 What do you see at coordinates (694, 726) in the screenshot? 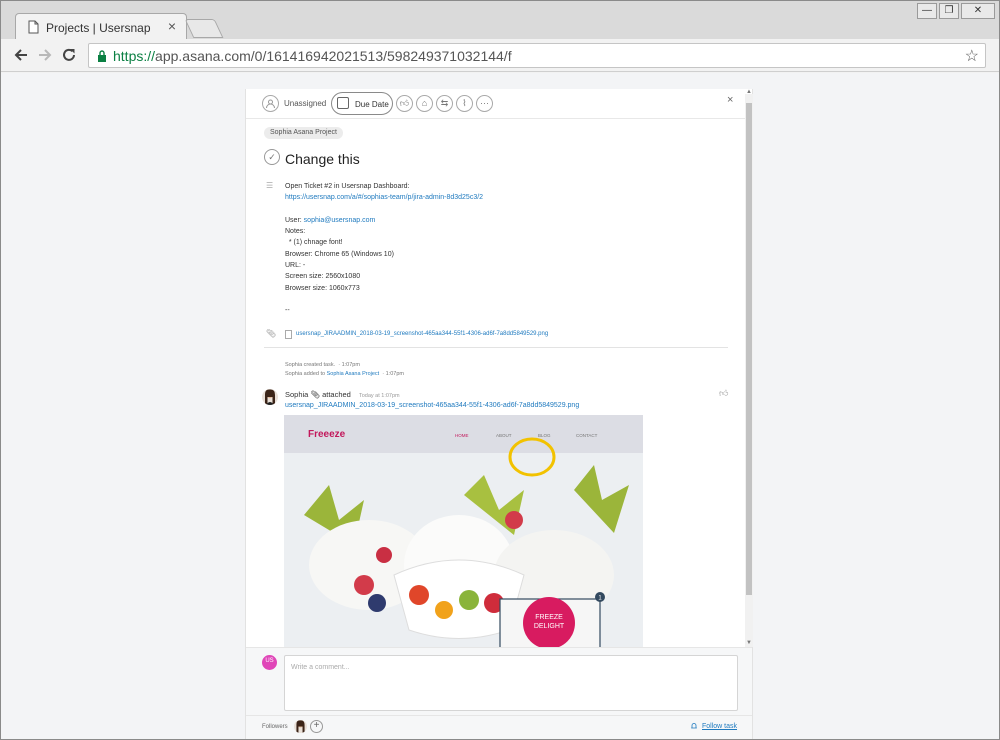
I see `bell-icon` at bounding box center [694, 726].